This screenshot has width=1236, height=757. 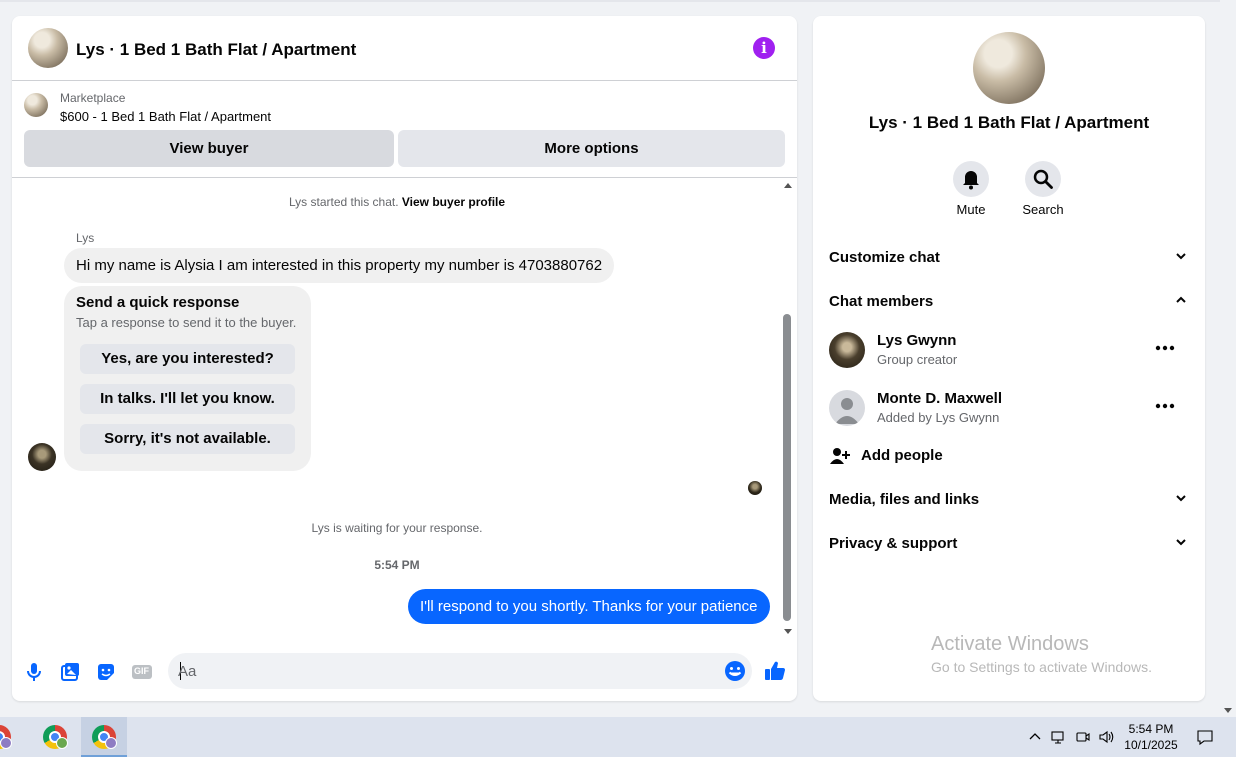 I want to click on member-name: Lys Gwynn, so click(x=916, y=340).